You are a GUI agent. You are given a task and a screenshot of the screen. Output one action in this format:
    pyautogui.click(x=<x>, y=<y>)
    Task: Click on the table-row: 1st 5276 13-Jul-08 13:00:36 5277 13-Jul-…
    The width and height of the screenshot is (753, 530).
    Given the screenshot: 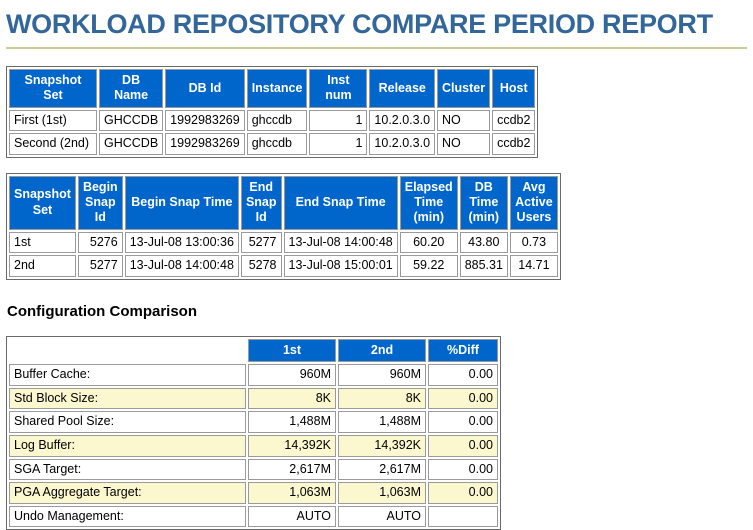 What is the action you would take?
    pyautogui.click(x=283, y=242)
    